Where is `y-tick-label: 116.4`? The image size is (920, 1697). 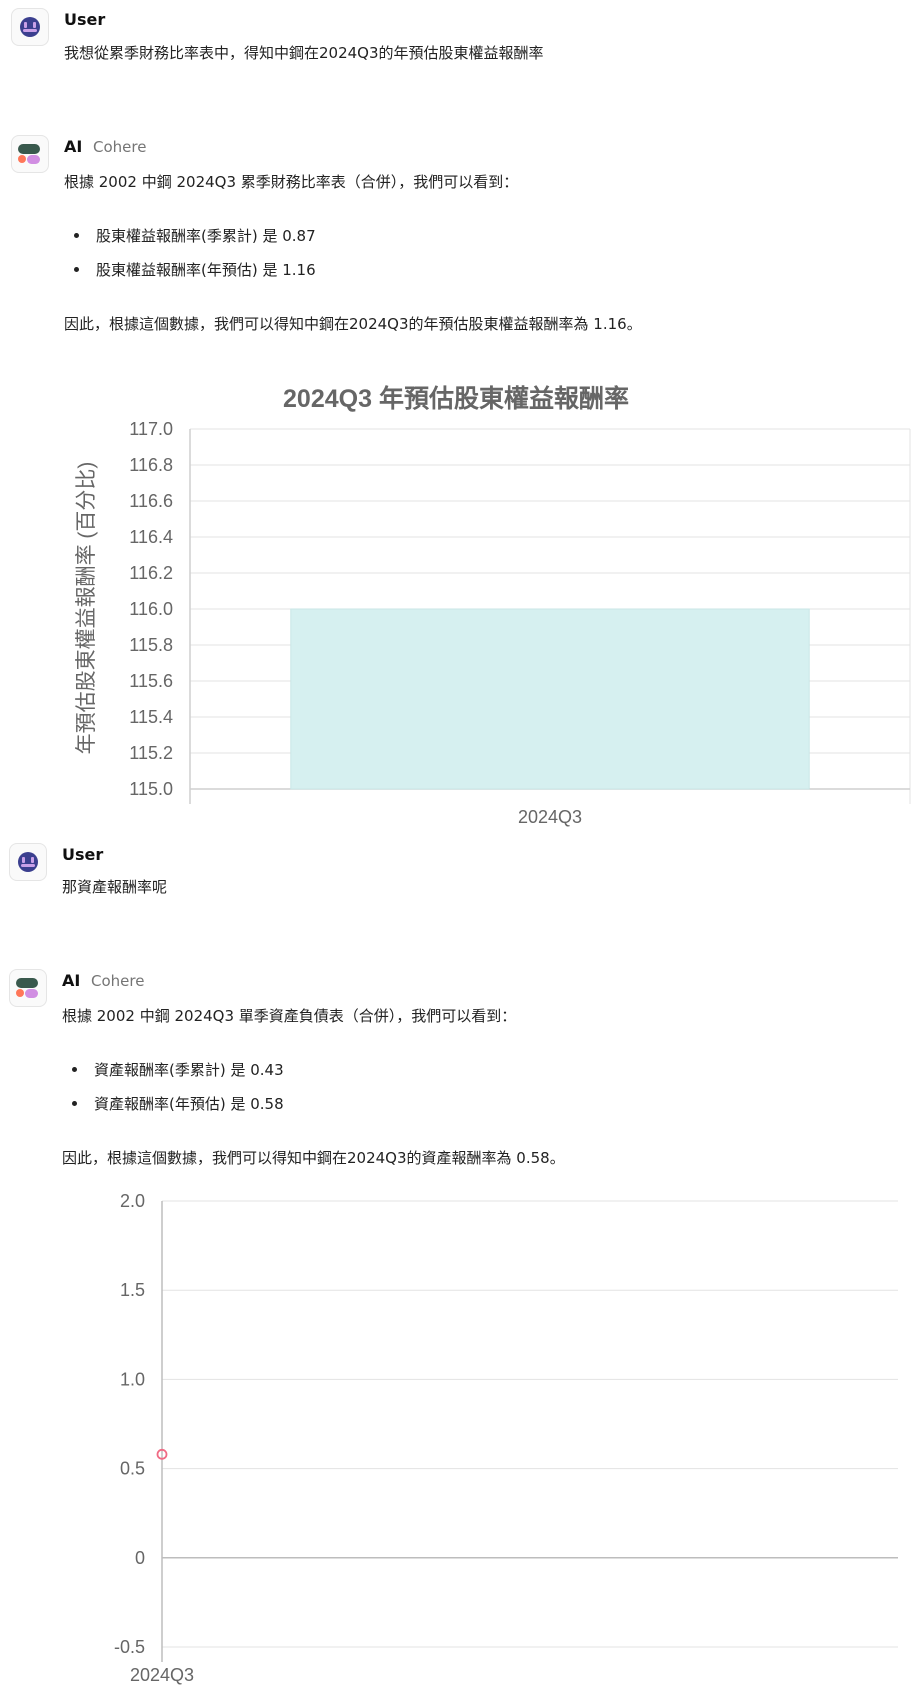 y-tick-label: 116.4 is located at coordinates (151, 537).